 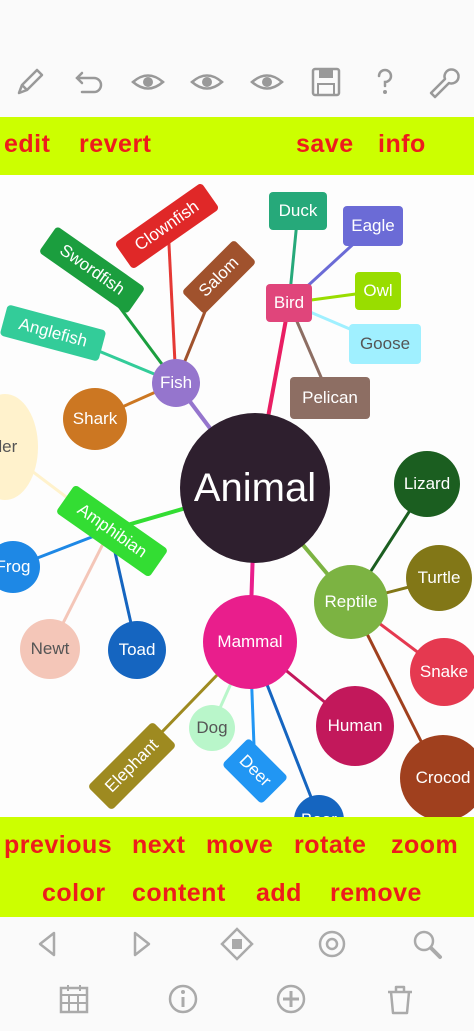 What do you see at coordinates (298, 211) in the screenshot?
I see `duck-node: Duck` at bounding box center [298, 211].